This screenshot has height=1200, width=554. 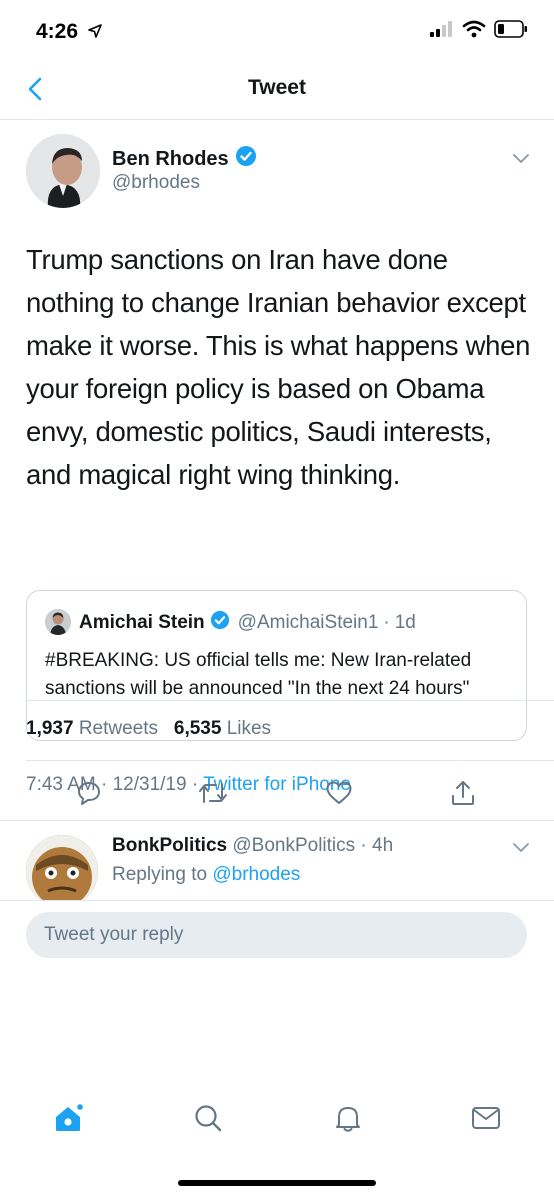 I want to click on retweets-label: Retweets, so click(x=118, y=728).